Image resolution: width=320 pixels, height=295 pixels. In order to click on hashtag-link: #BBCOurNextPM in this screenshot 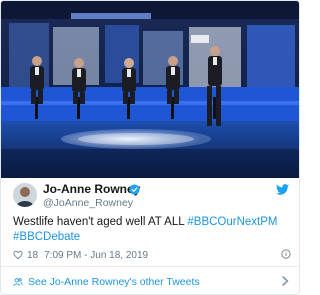, I will do `click(232, 222)`.